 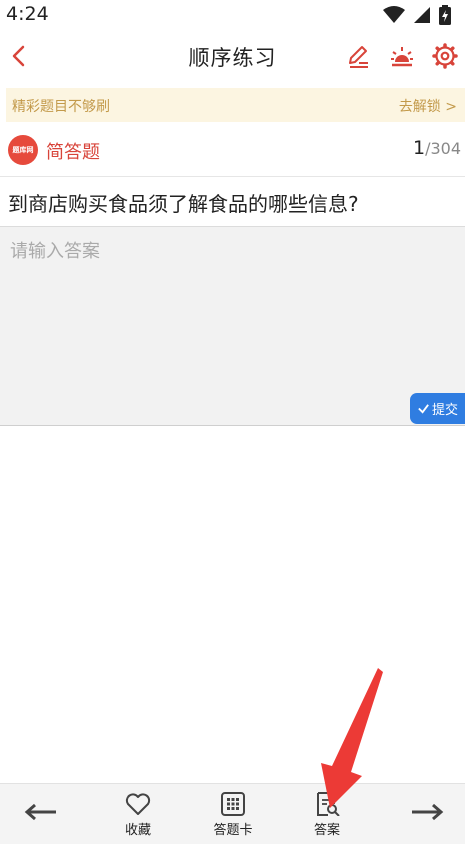 I want to click on signal-icon, so click(x=422, y=15).